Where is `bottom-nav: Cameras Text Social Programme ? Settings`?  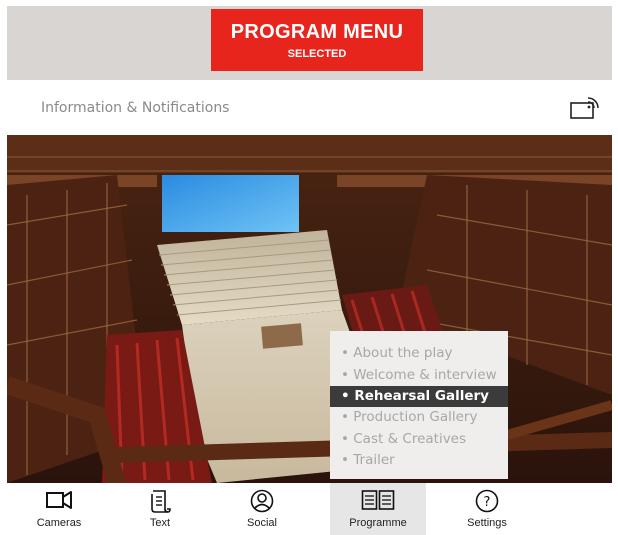 bottom-nav: Cameras Text Social Programme ? Settings is located at coordinates (309, 509).